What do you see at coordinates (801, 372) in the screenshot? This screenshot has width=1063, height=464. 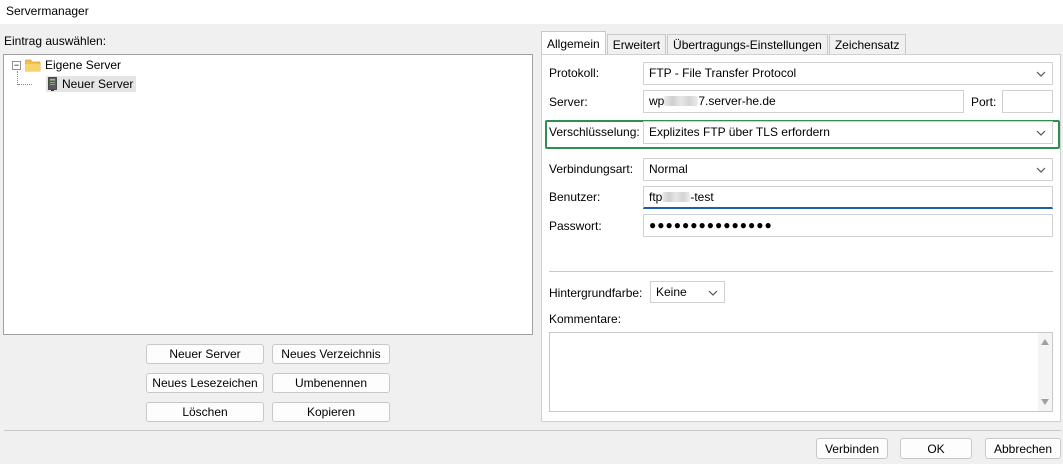 I see `comments-textarea` at bounding box center [801, 372].